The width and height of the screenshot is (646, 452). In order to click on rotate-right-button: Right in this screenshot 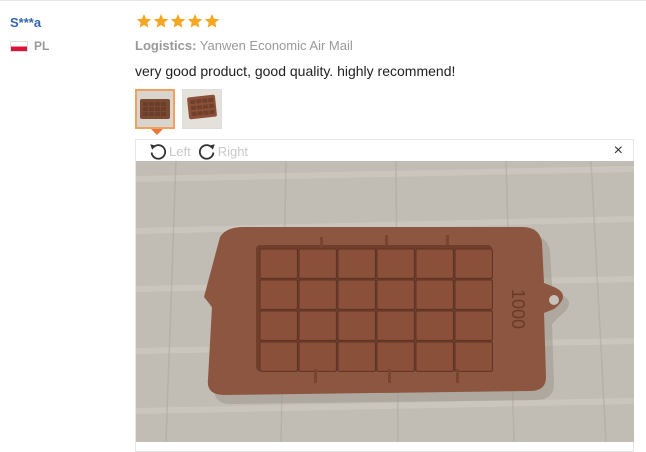, I will do `click(222, 151)`.